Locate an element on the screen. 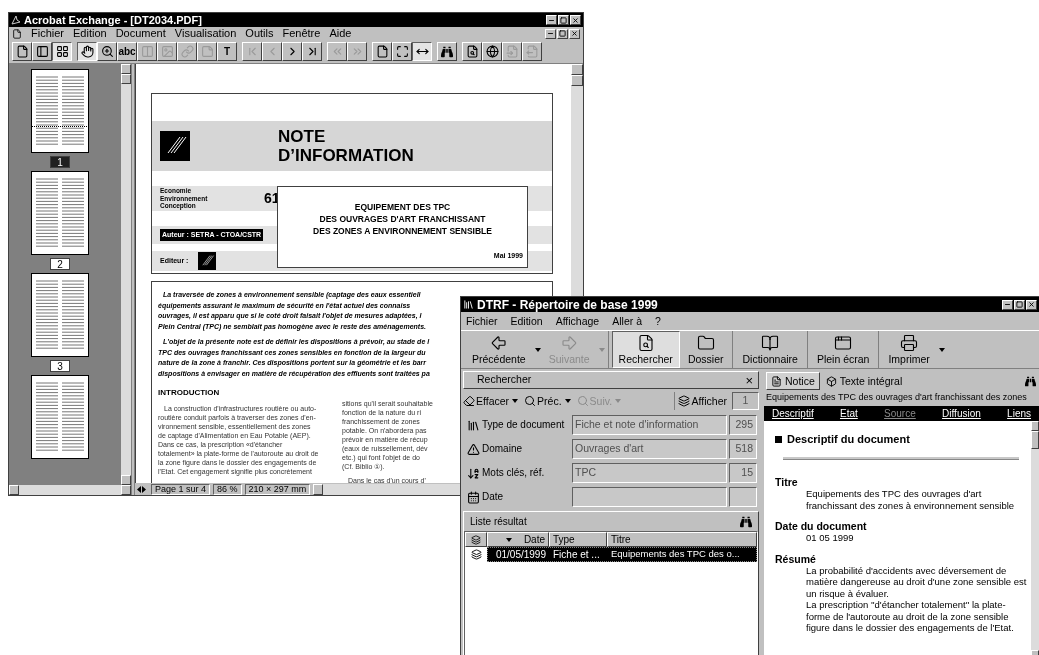 The image size is (1039, 655). toolbar-button: Dossier is located at coordinates (705, 349).